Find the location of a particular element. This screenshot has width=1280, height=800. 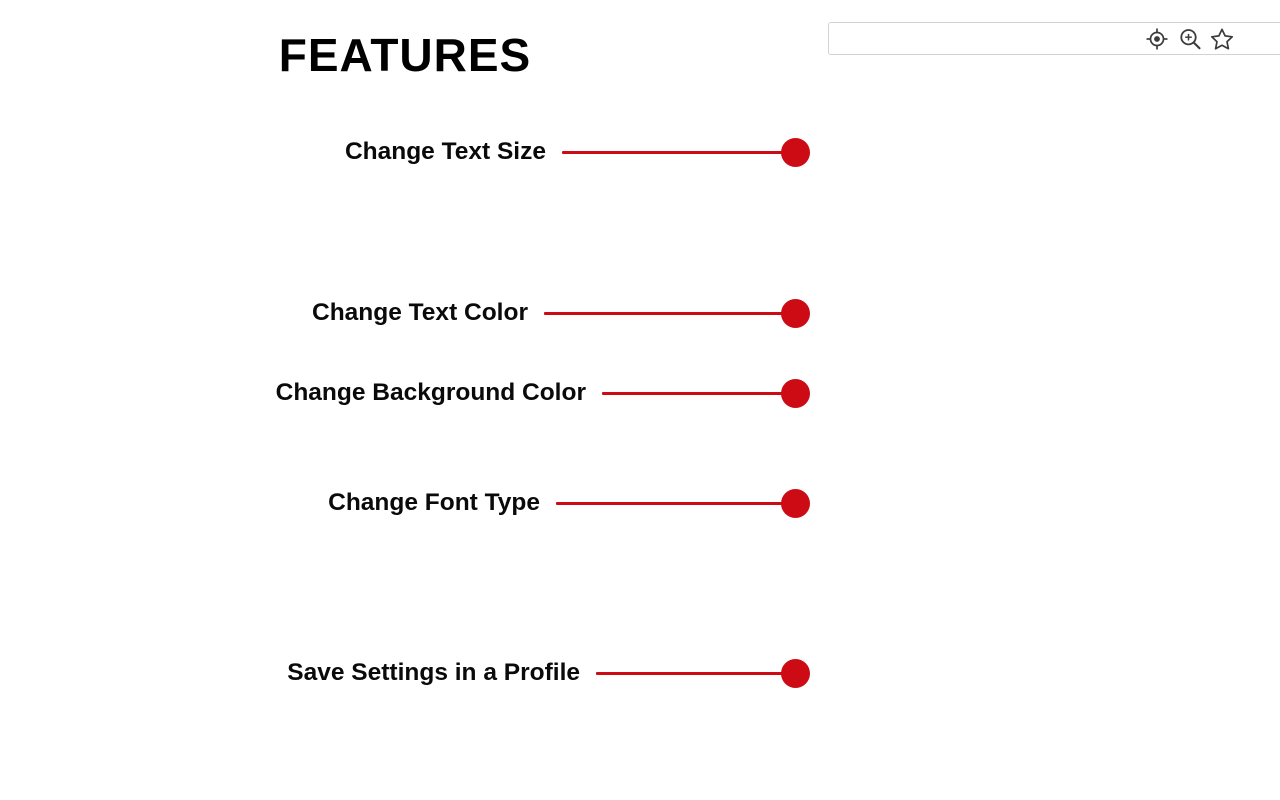

feature-row: Change Background Color is located at coordinates (405, 393).